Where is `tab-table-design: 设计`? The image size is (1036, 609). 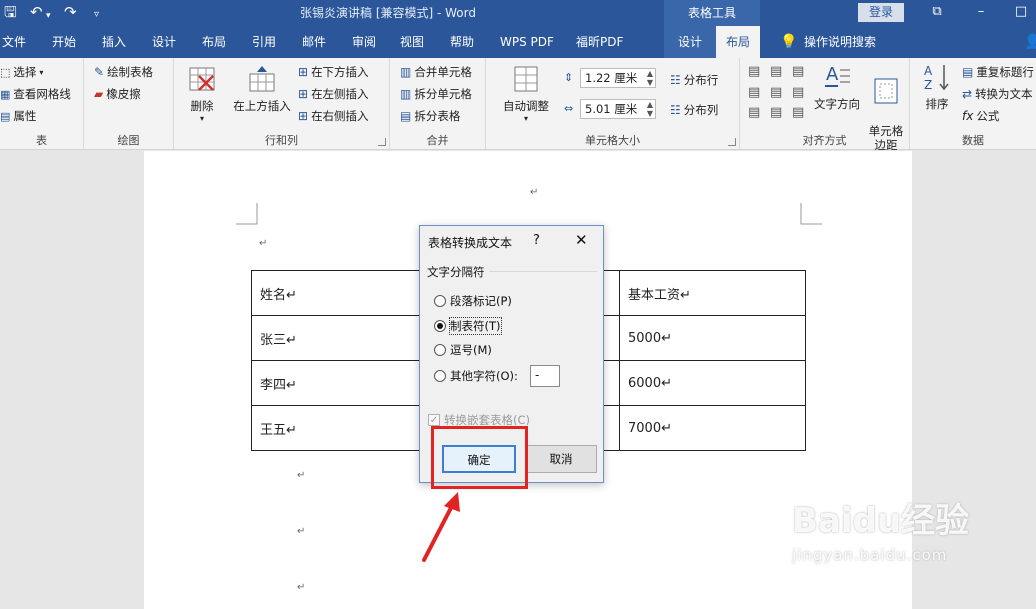 tab-table-design: 设计 is located at coordinates (690, 42).